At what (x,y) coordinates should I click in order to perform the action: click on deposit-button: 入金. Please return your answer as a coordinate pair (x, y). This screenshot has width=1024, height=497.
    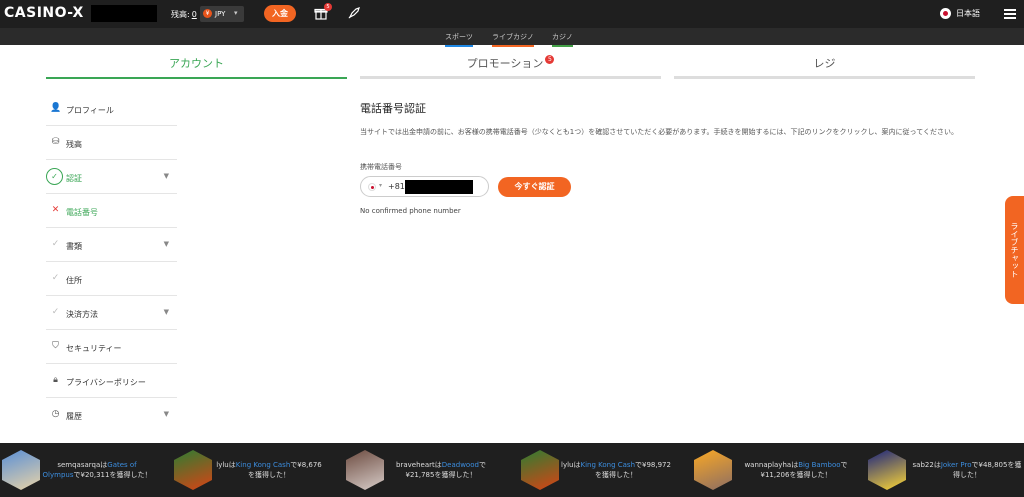
    Looking at the image, I should click on (280, 13).